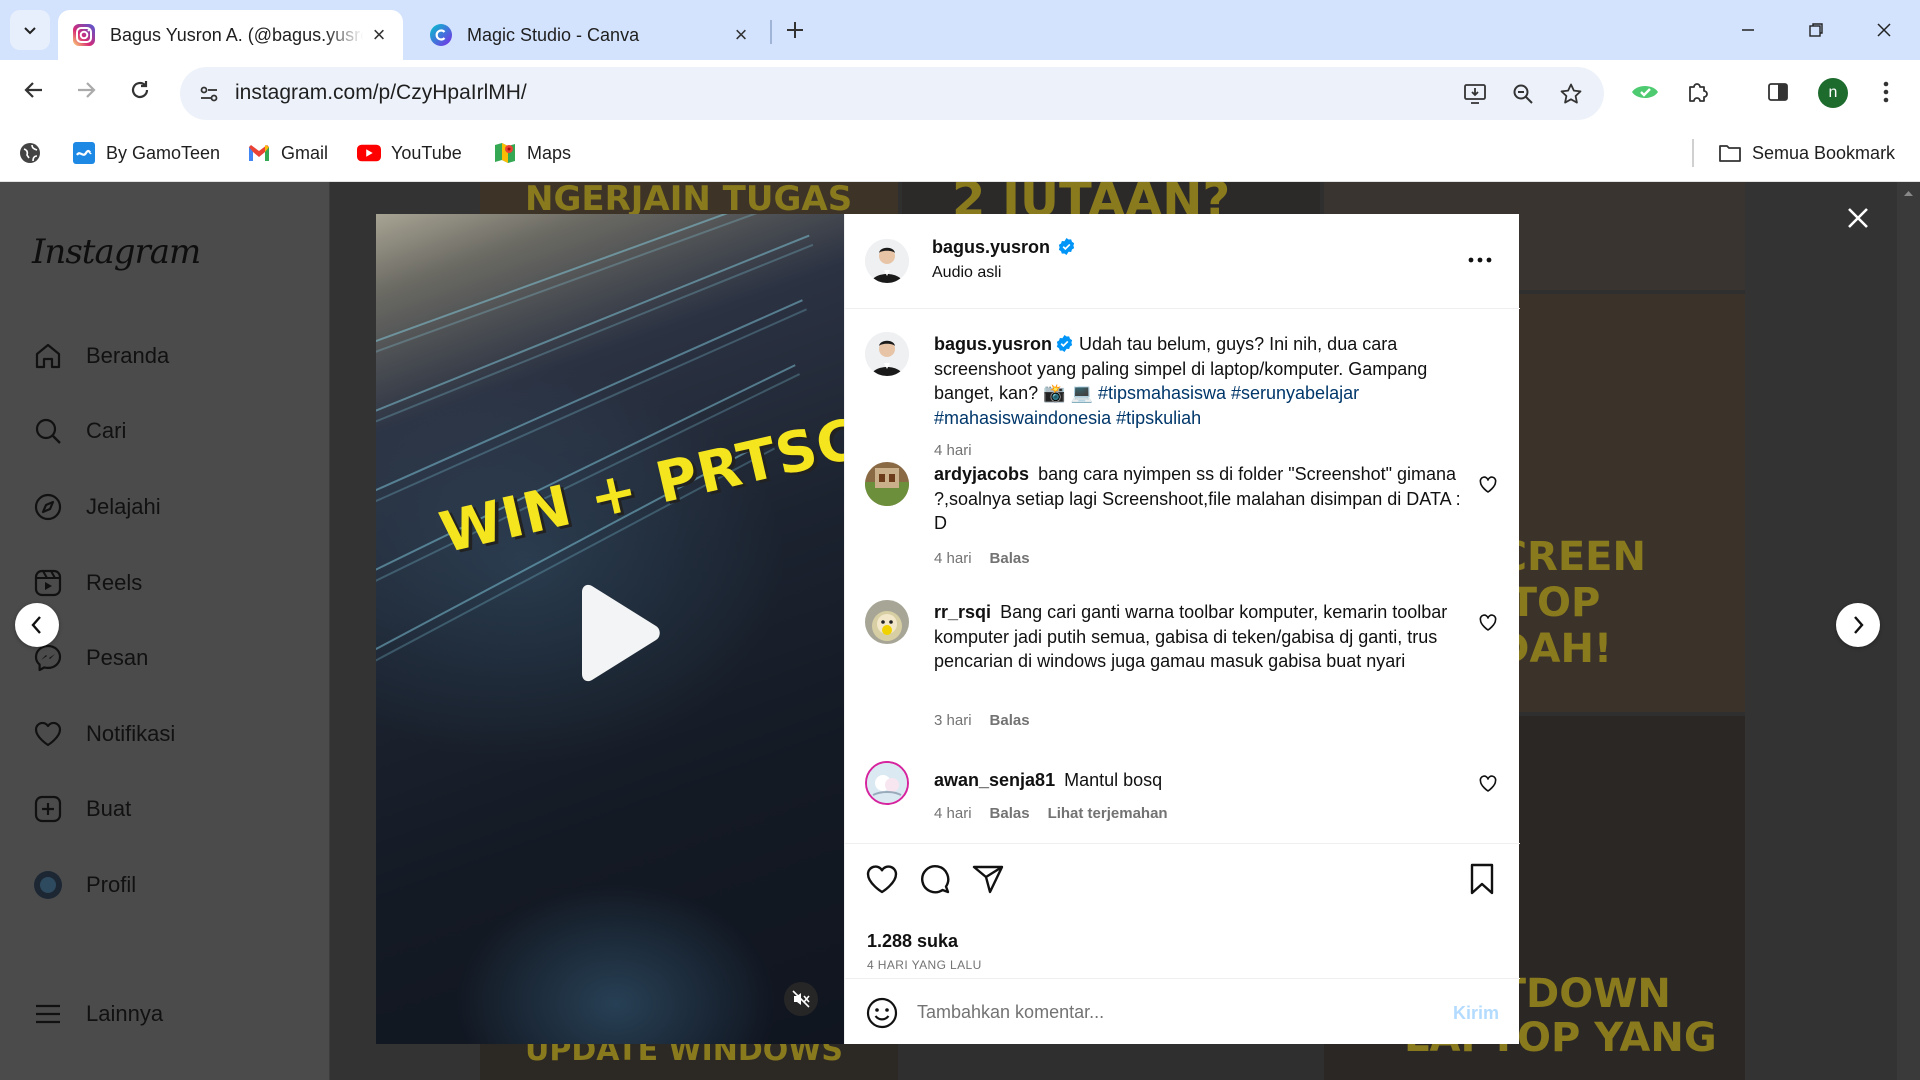 Image resolution: width=1920 pixels, height=1080 pixels. I want to click on close-window-button, so click(1884, 30).